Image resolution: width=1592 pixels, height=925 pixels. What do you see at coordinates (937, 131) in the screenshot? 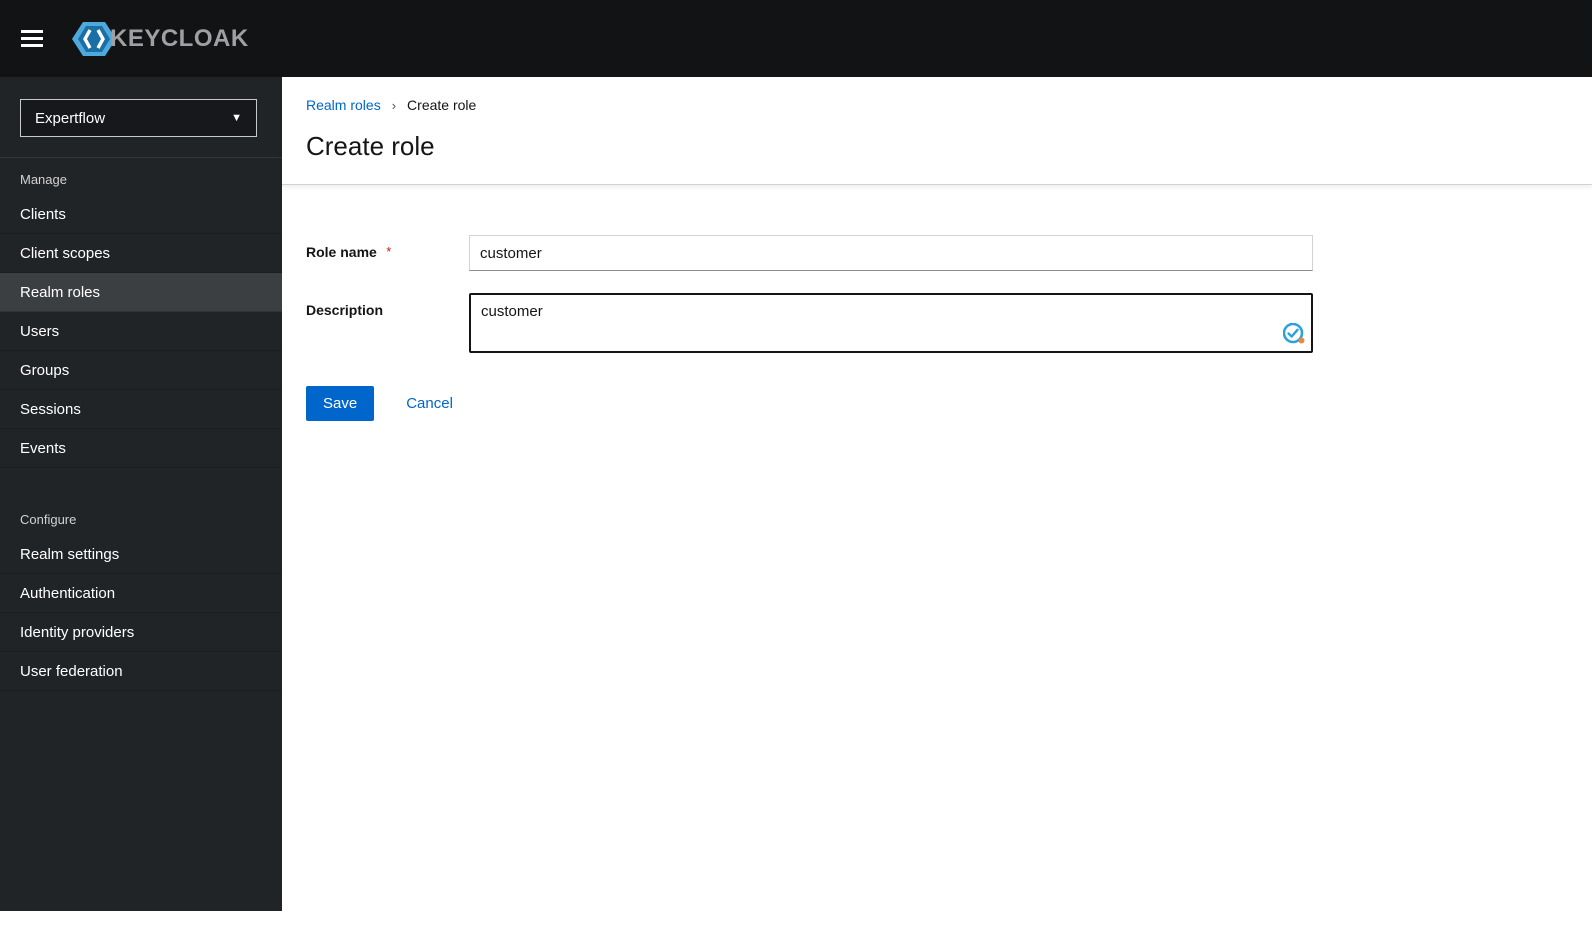
I see `page-header-section: Realm roles › Create role Create role` at bounding box center [937, 131].